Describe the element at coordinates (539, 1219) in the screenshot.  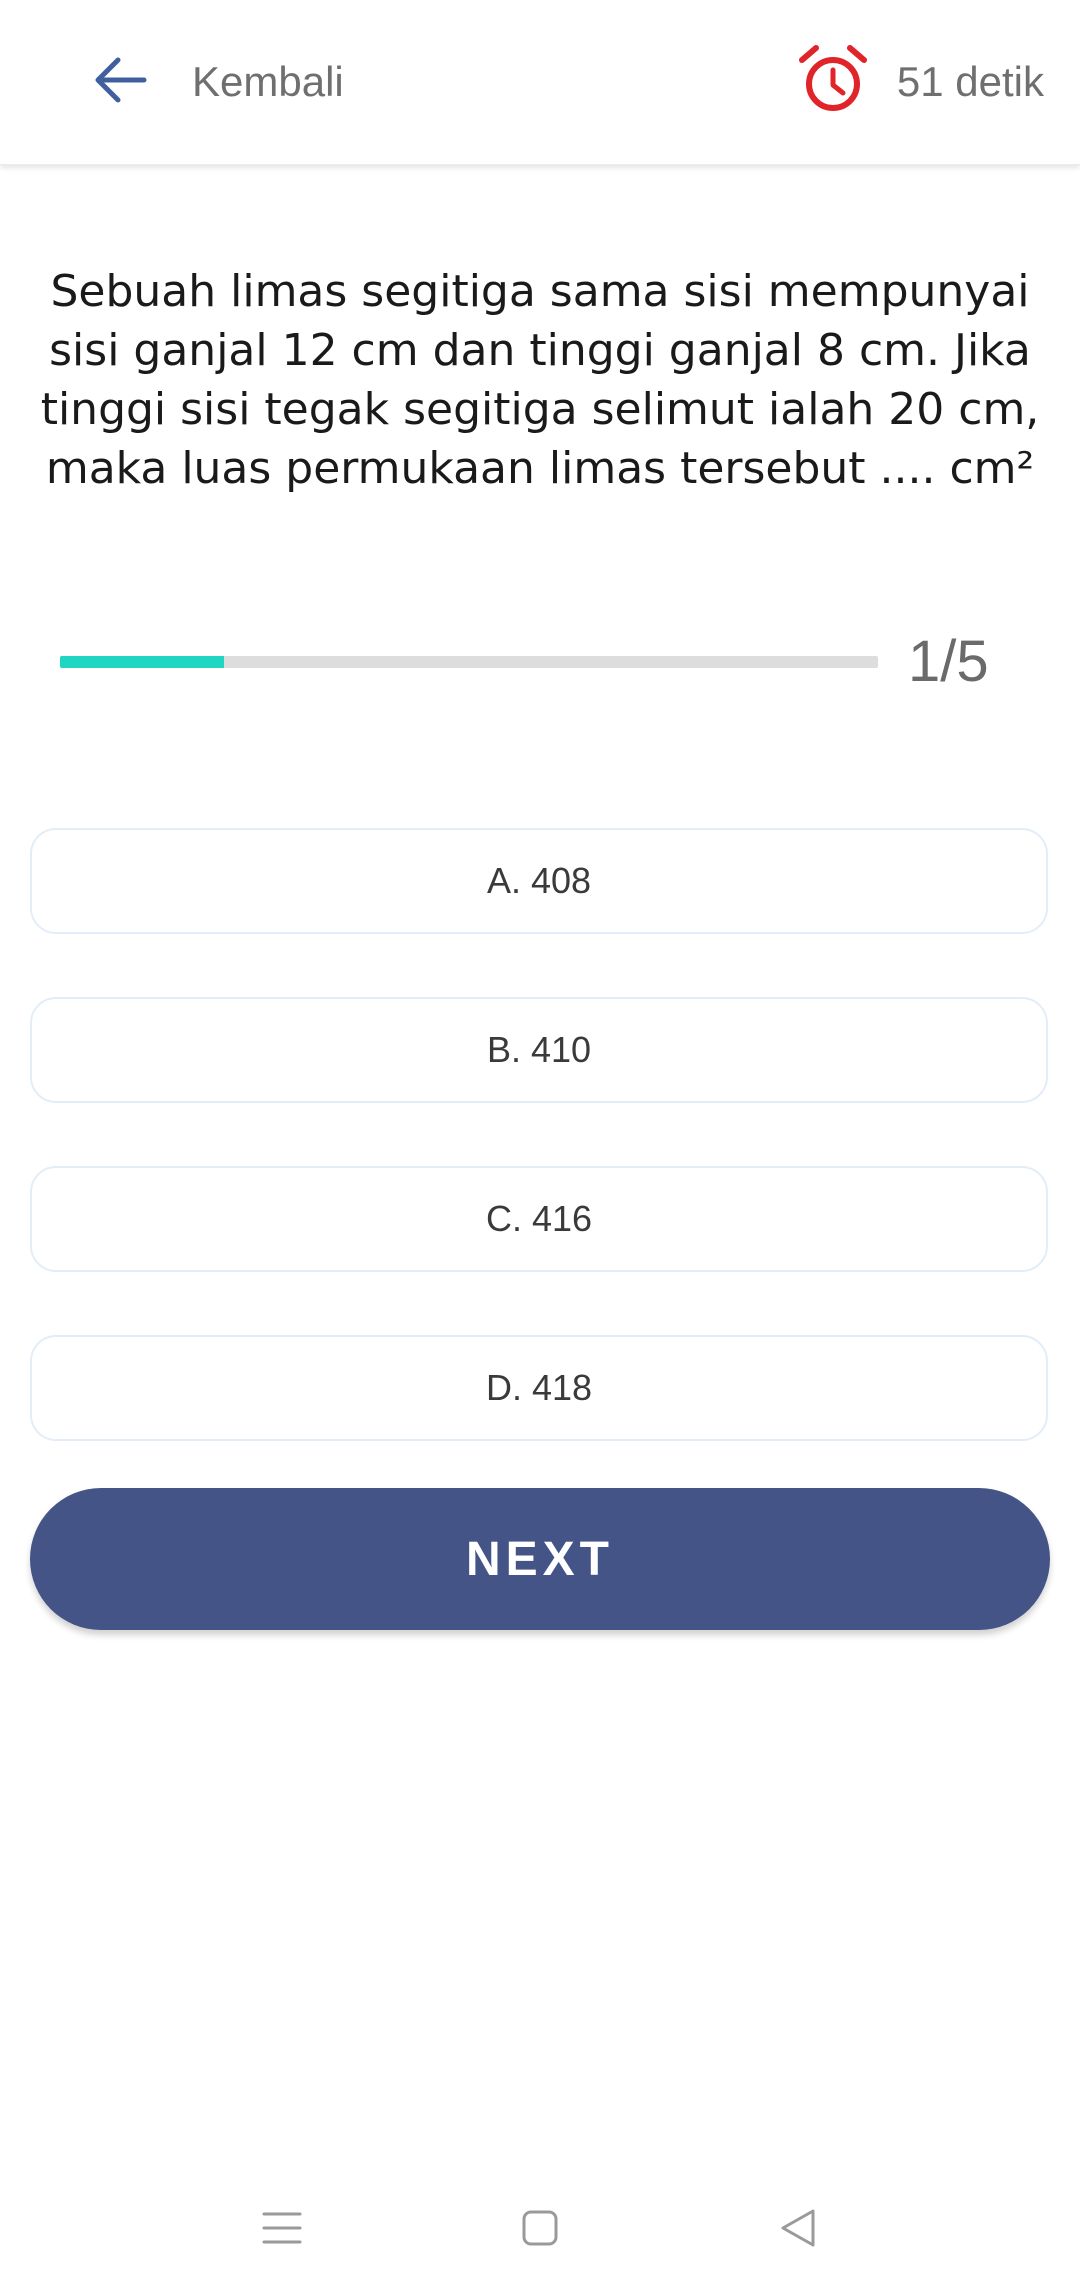
I see `answer-option-c: C. 416` at that location.